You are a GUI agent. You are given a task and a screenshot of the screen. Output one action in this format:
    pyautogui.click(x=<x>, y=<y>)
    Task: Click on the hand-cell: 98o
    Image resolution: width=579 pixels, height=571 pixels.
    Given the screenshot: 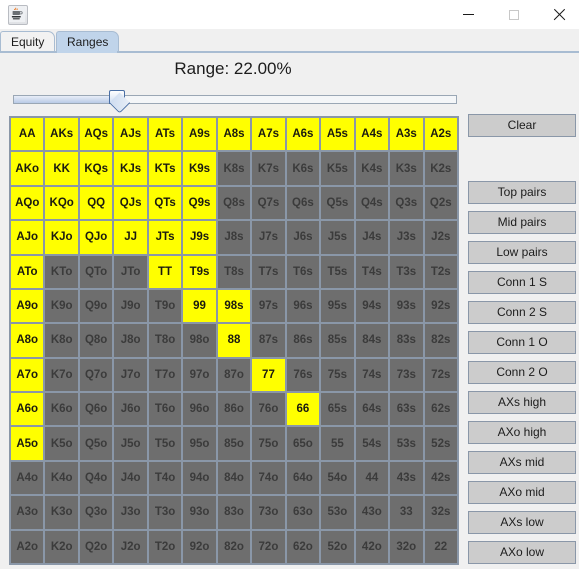 What is the action you would take?
    pyautogui.click(x=199, y=340)
    